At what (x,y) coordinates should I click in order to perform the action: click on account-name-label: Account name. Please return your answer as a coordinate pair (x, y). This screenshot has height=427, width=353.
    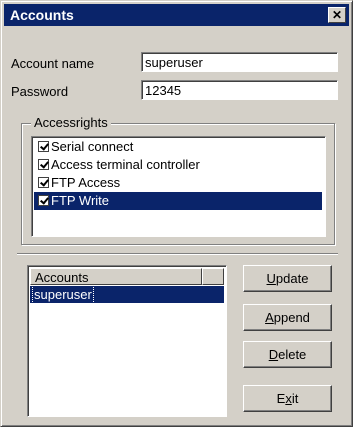
    Looking at the image, I should click on (53, 63).